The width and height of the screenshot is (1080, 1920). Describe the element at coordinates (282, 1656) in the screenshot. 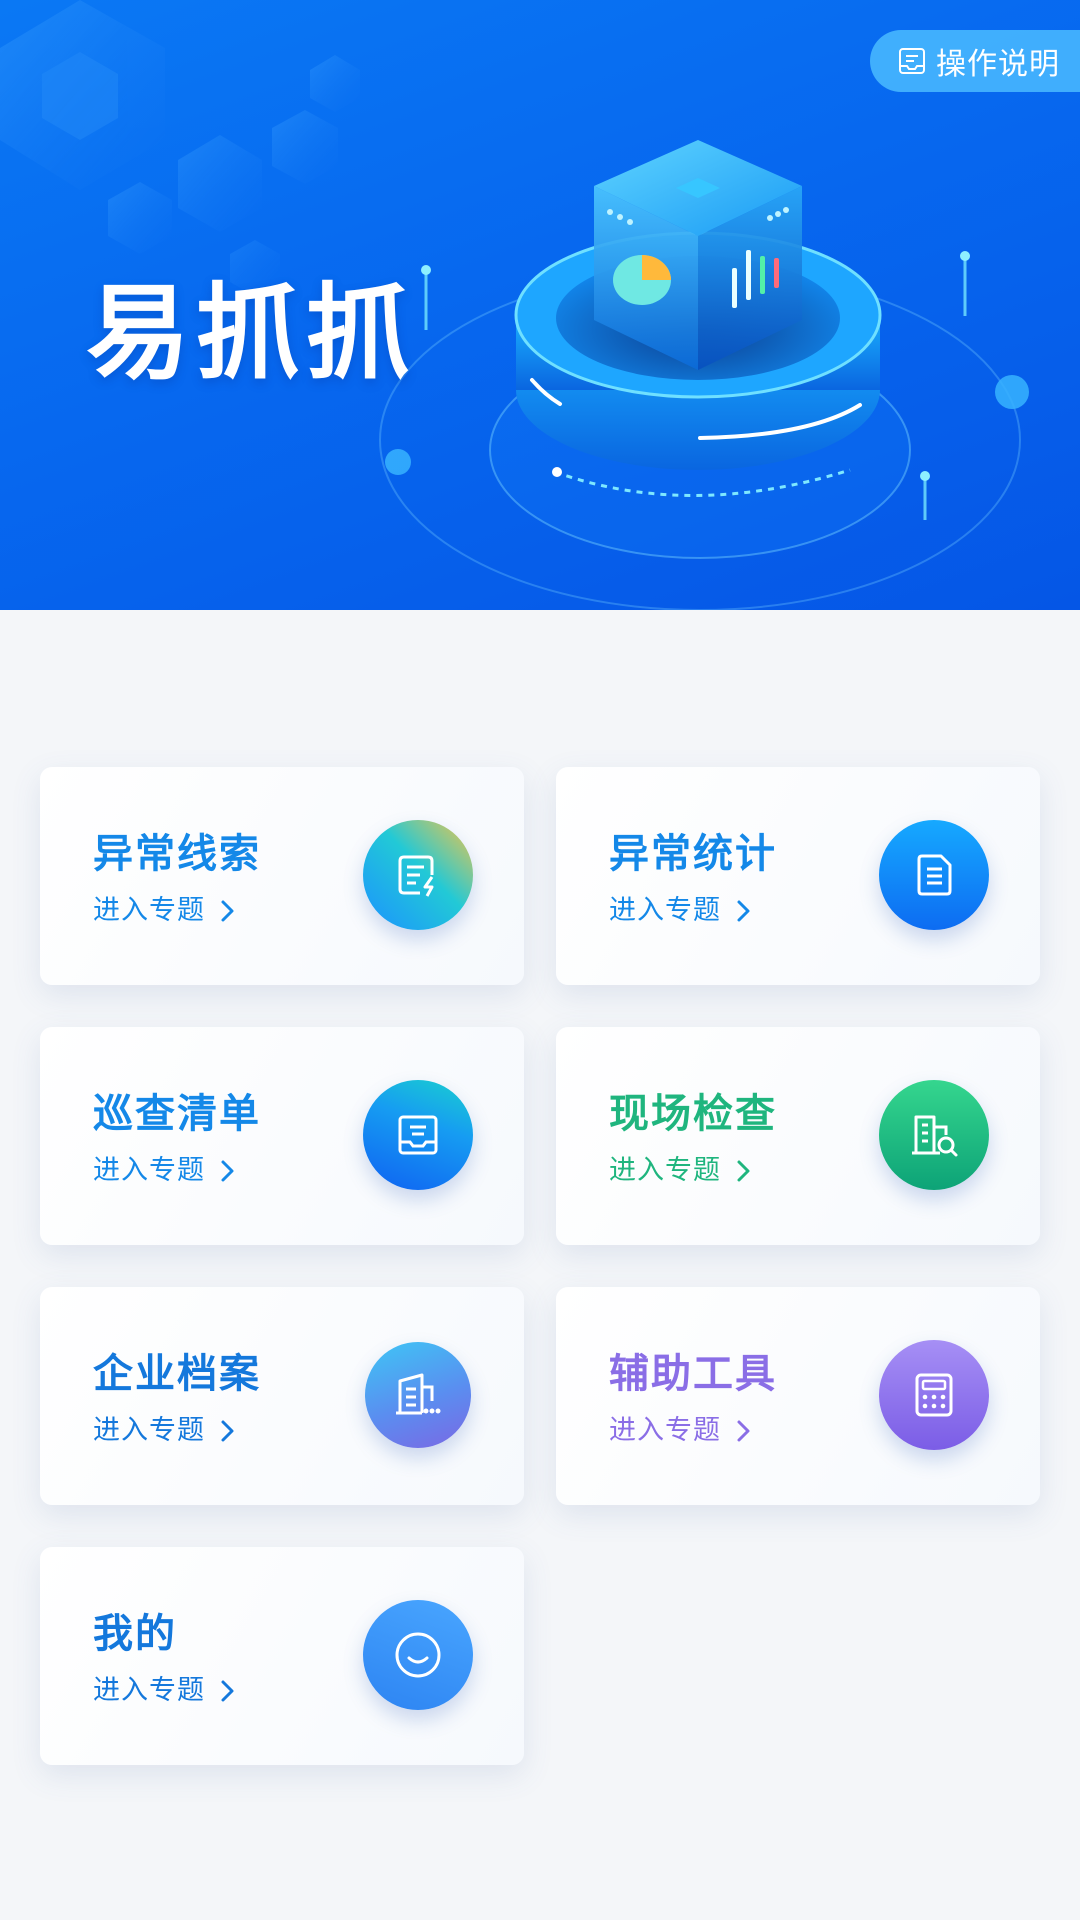

I see `module-card-my-profile: 我的 进入专题` at that location.